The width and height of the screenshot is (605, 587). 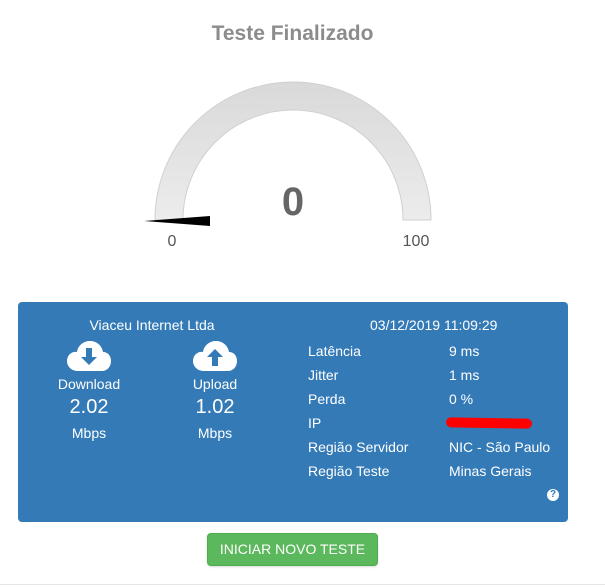 I want to click on gauge-min-label: 0, so click(x=172, y=241).